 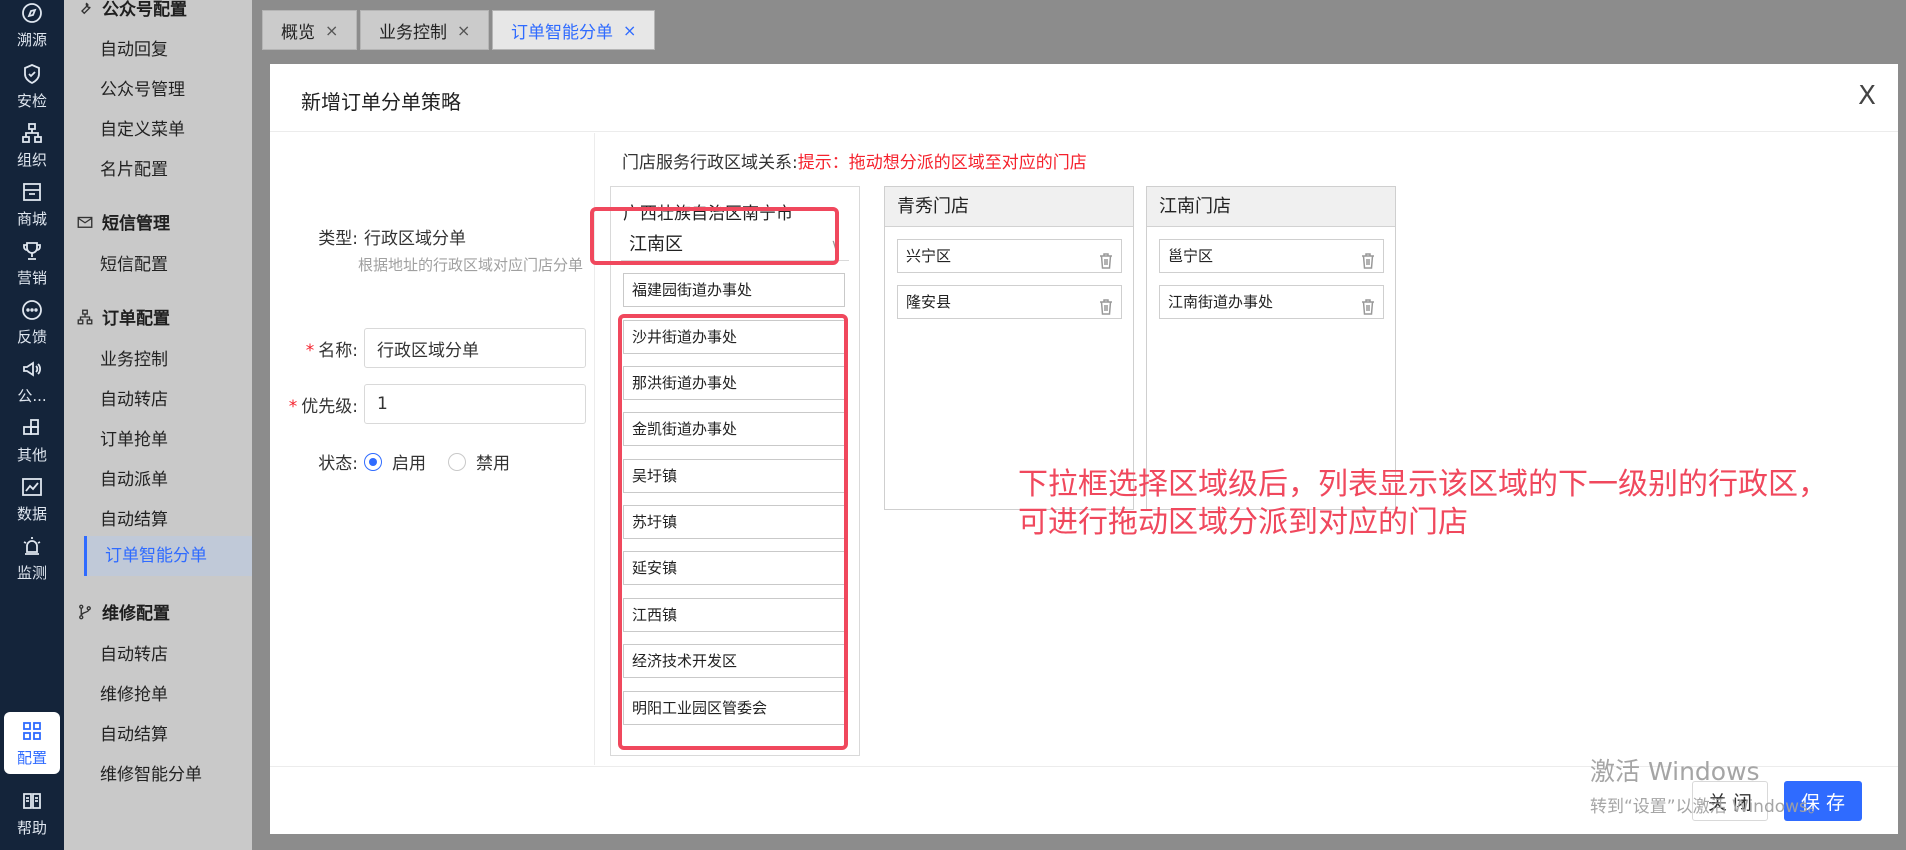 I want to click on grid-icon, so click(x=32, y=731).